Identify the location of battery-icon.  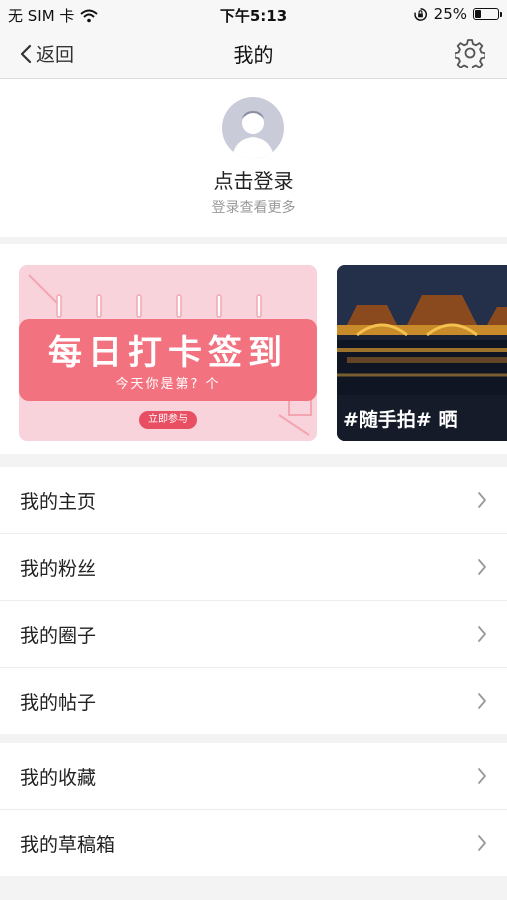
(487, 14).